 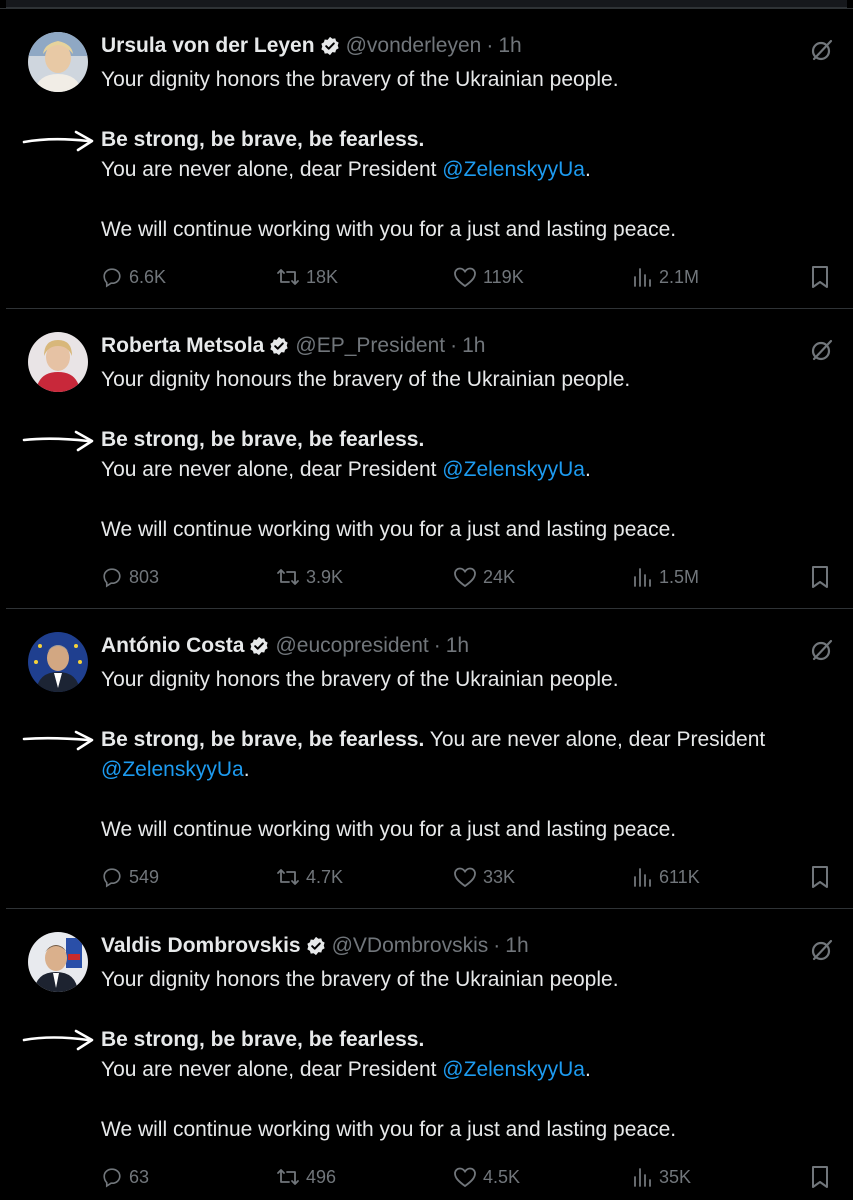 I want to click on repost-button: 496, so click(x=306, y=1177).